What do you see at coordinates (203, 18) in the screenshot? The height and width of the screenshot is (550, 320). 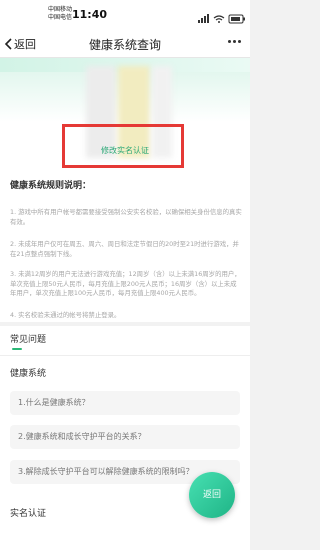 I see `signal-icon` at bounding box center [203, 18].